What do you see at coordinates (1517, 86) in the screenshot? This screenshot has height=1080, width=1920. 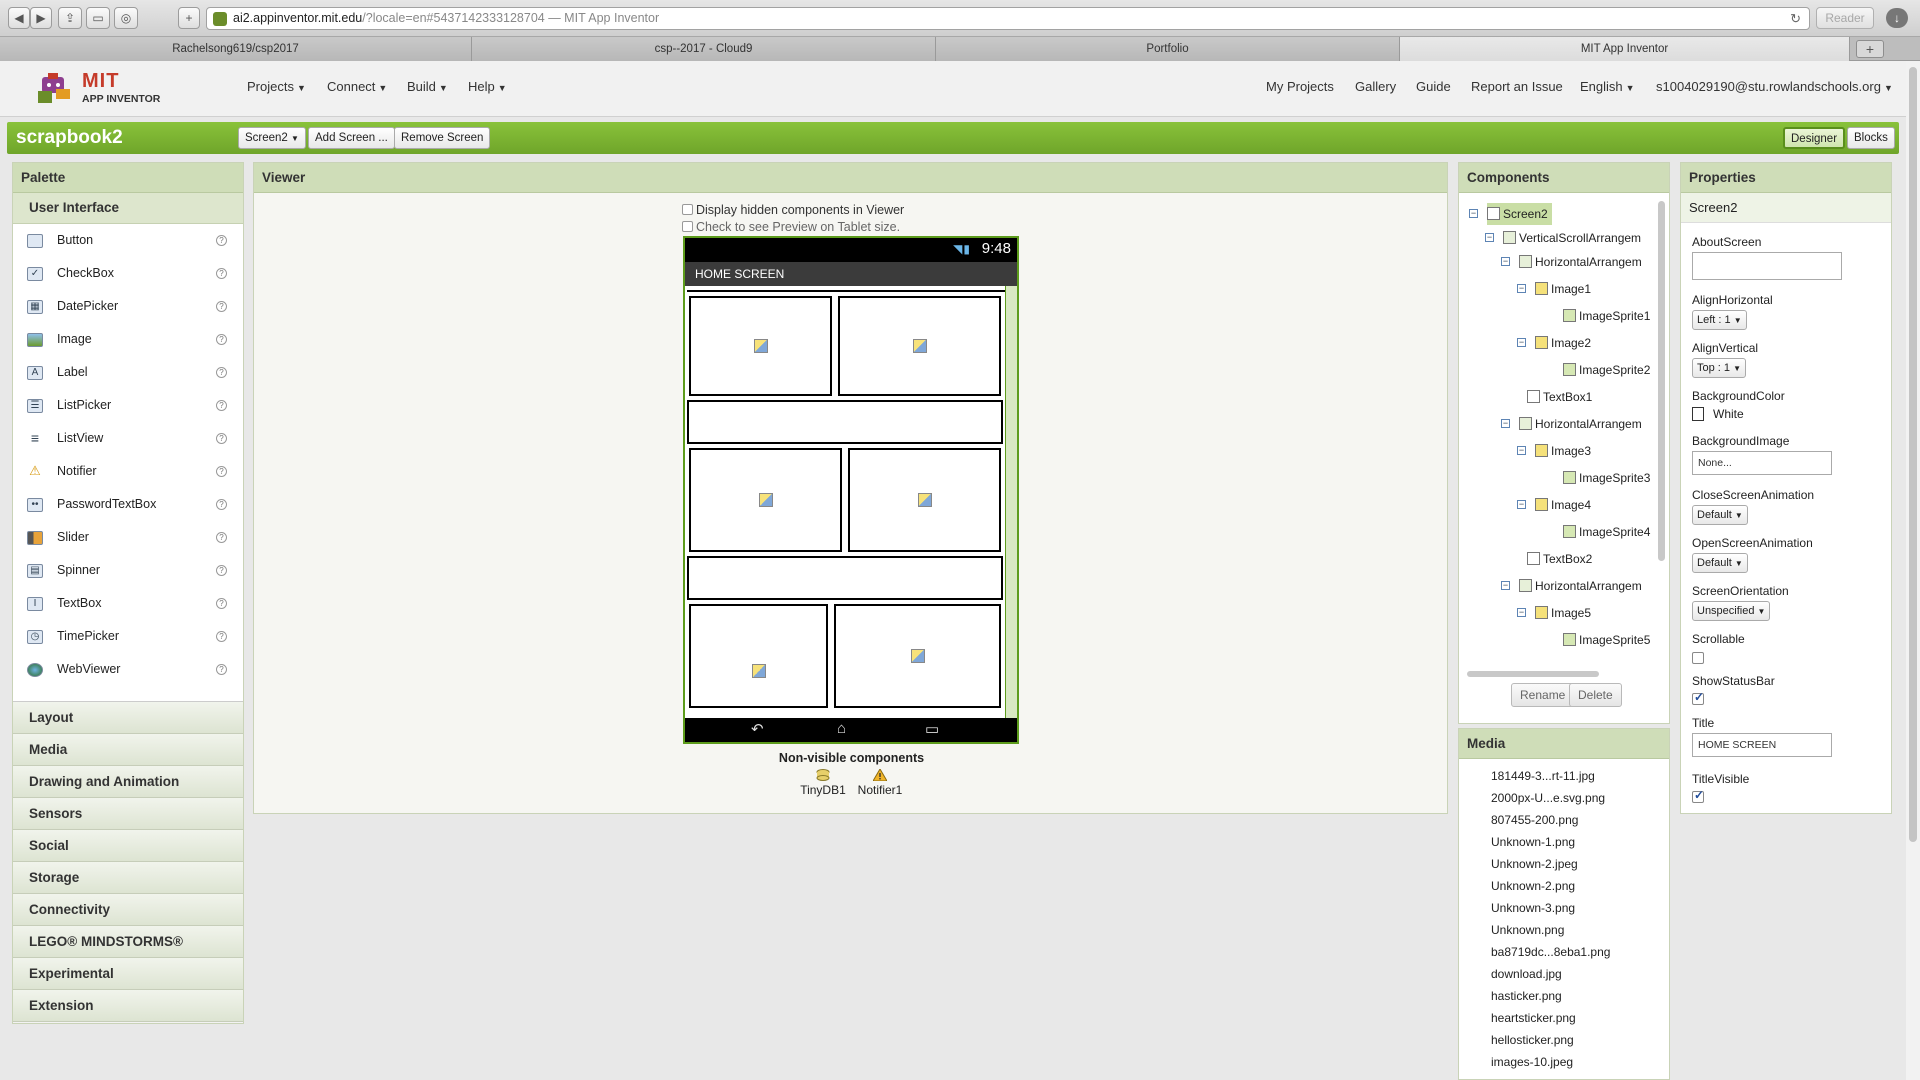 I see `report-issue-link: Report an Issue` at bounding box center [1517, 86].